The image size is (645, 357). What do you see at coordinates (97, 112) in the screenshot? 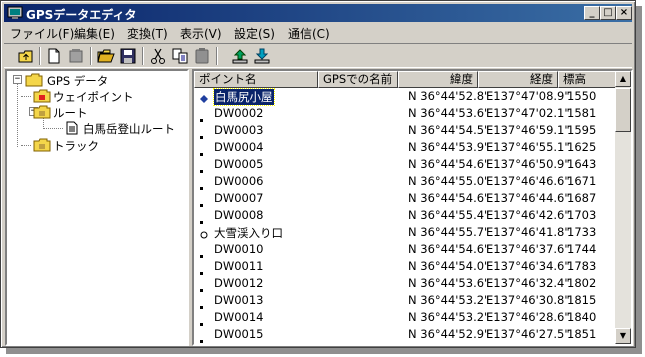
I see `tree-node-route: − ルート` at bounding box center [97, 112].